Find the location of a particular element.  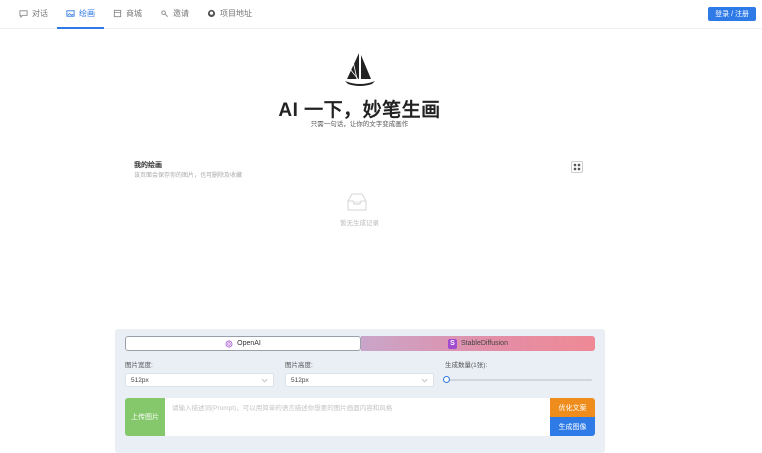

provider-tabs: OpenAI S StableDiffusion is located at coordinates (360, 343).